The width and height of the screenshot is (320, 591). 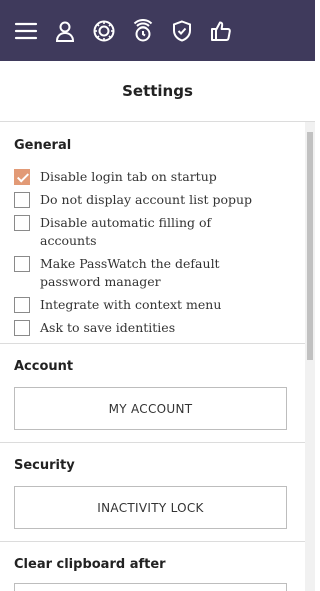 I want to click on clipboard-section: Clear clipboard after, so click(x=152, y=566).